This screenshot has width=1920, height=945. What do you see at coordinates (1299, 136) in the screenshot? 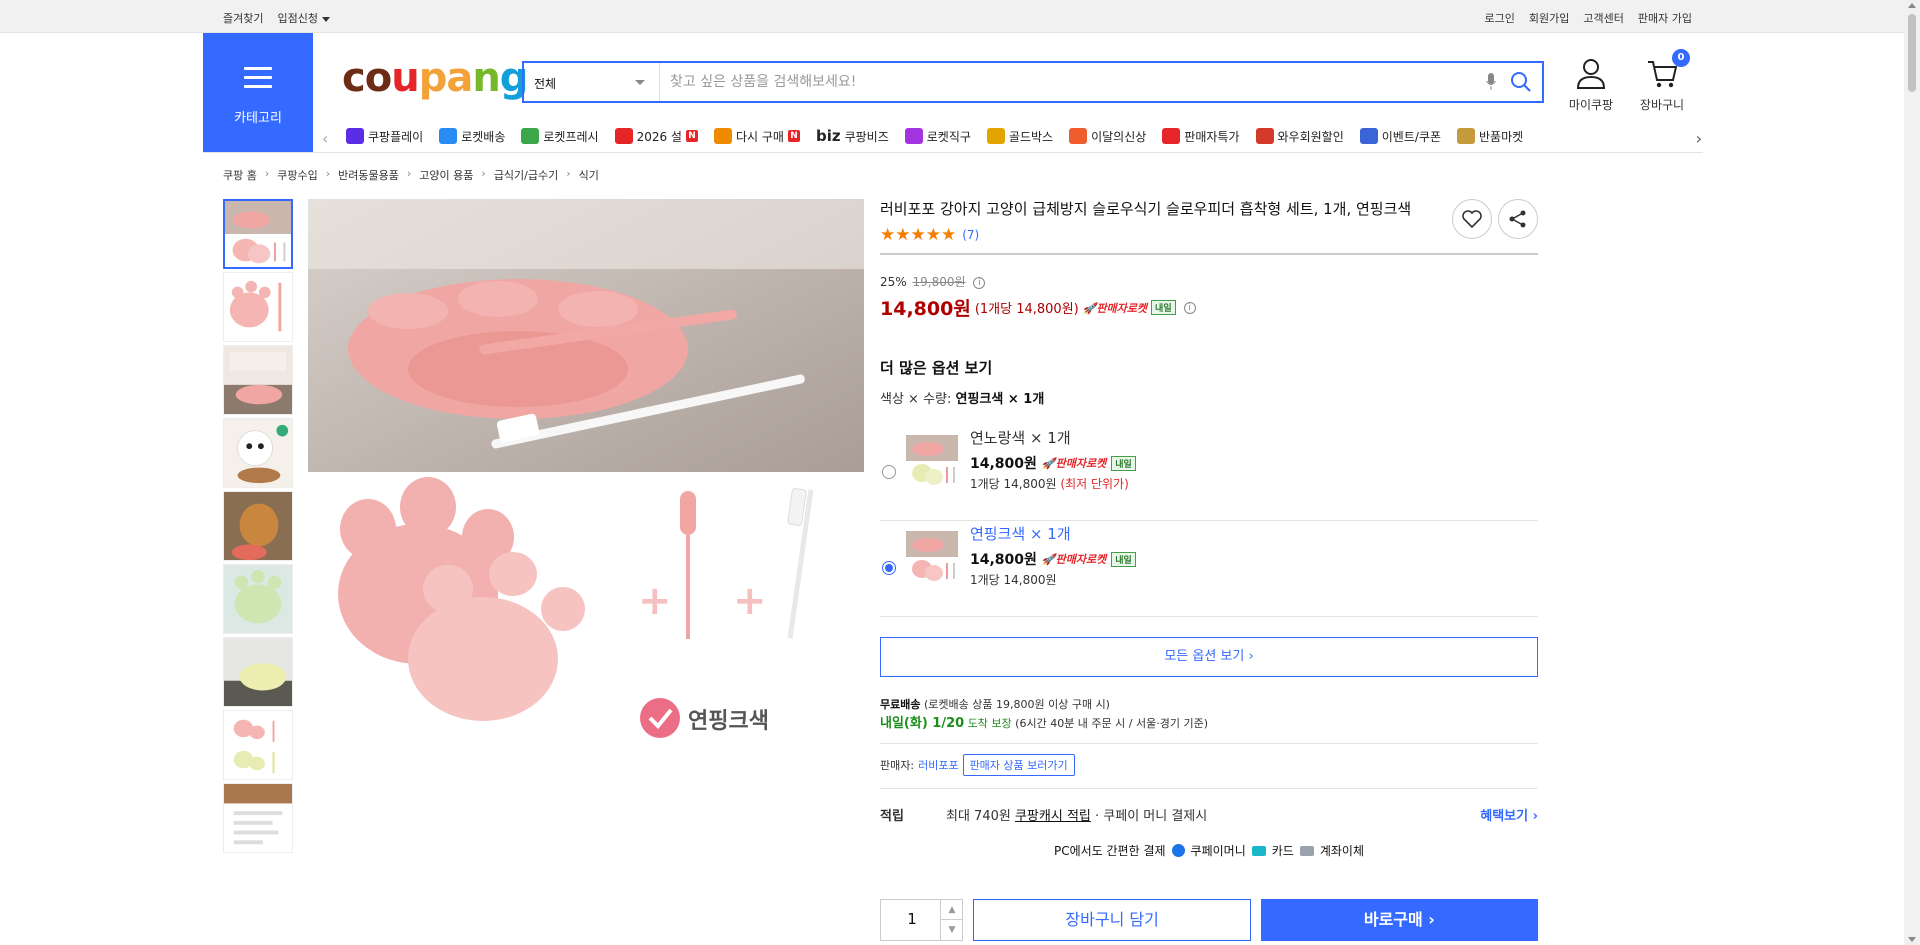
I see `nav-item-10: 와우회원할인` at bounding box center [1299, 136].